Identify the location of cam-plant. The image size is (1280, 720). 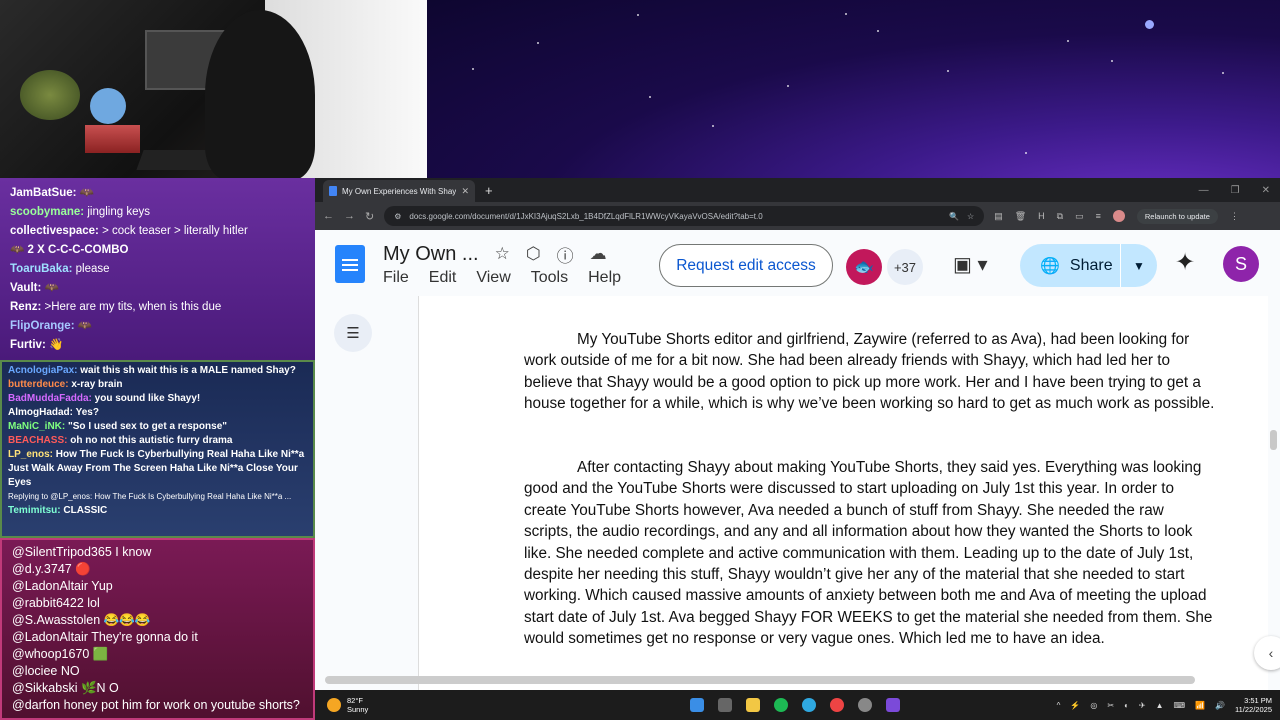
(50, 95).